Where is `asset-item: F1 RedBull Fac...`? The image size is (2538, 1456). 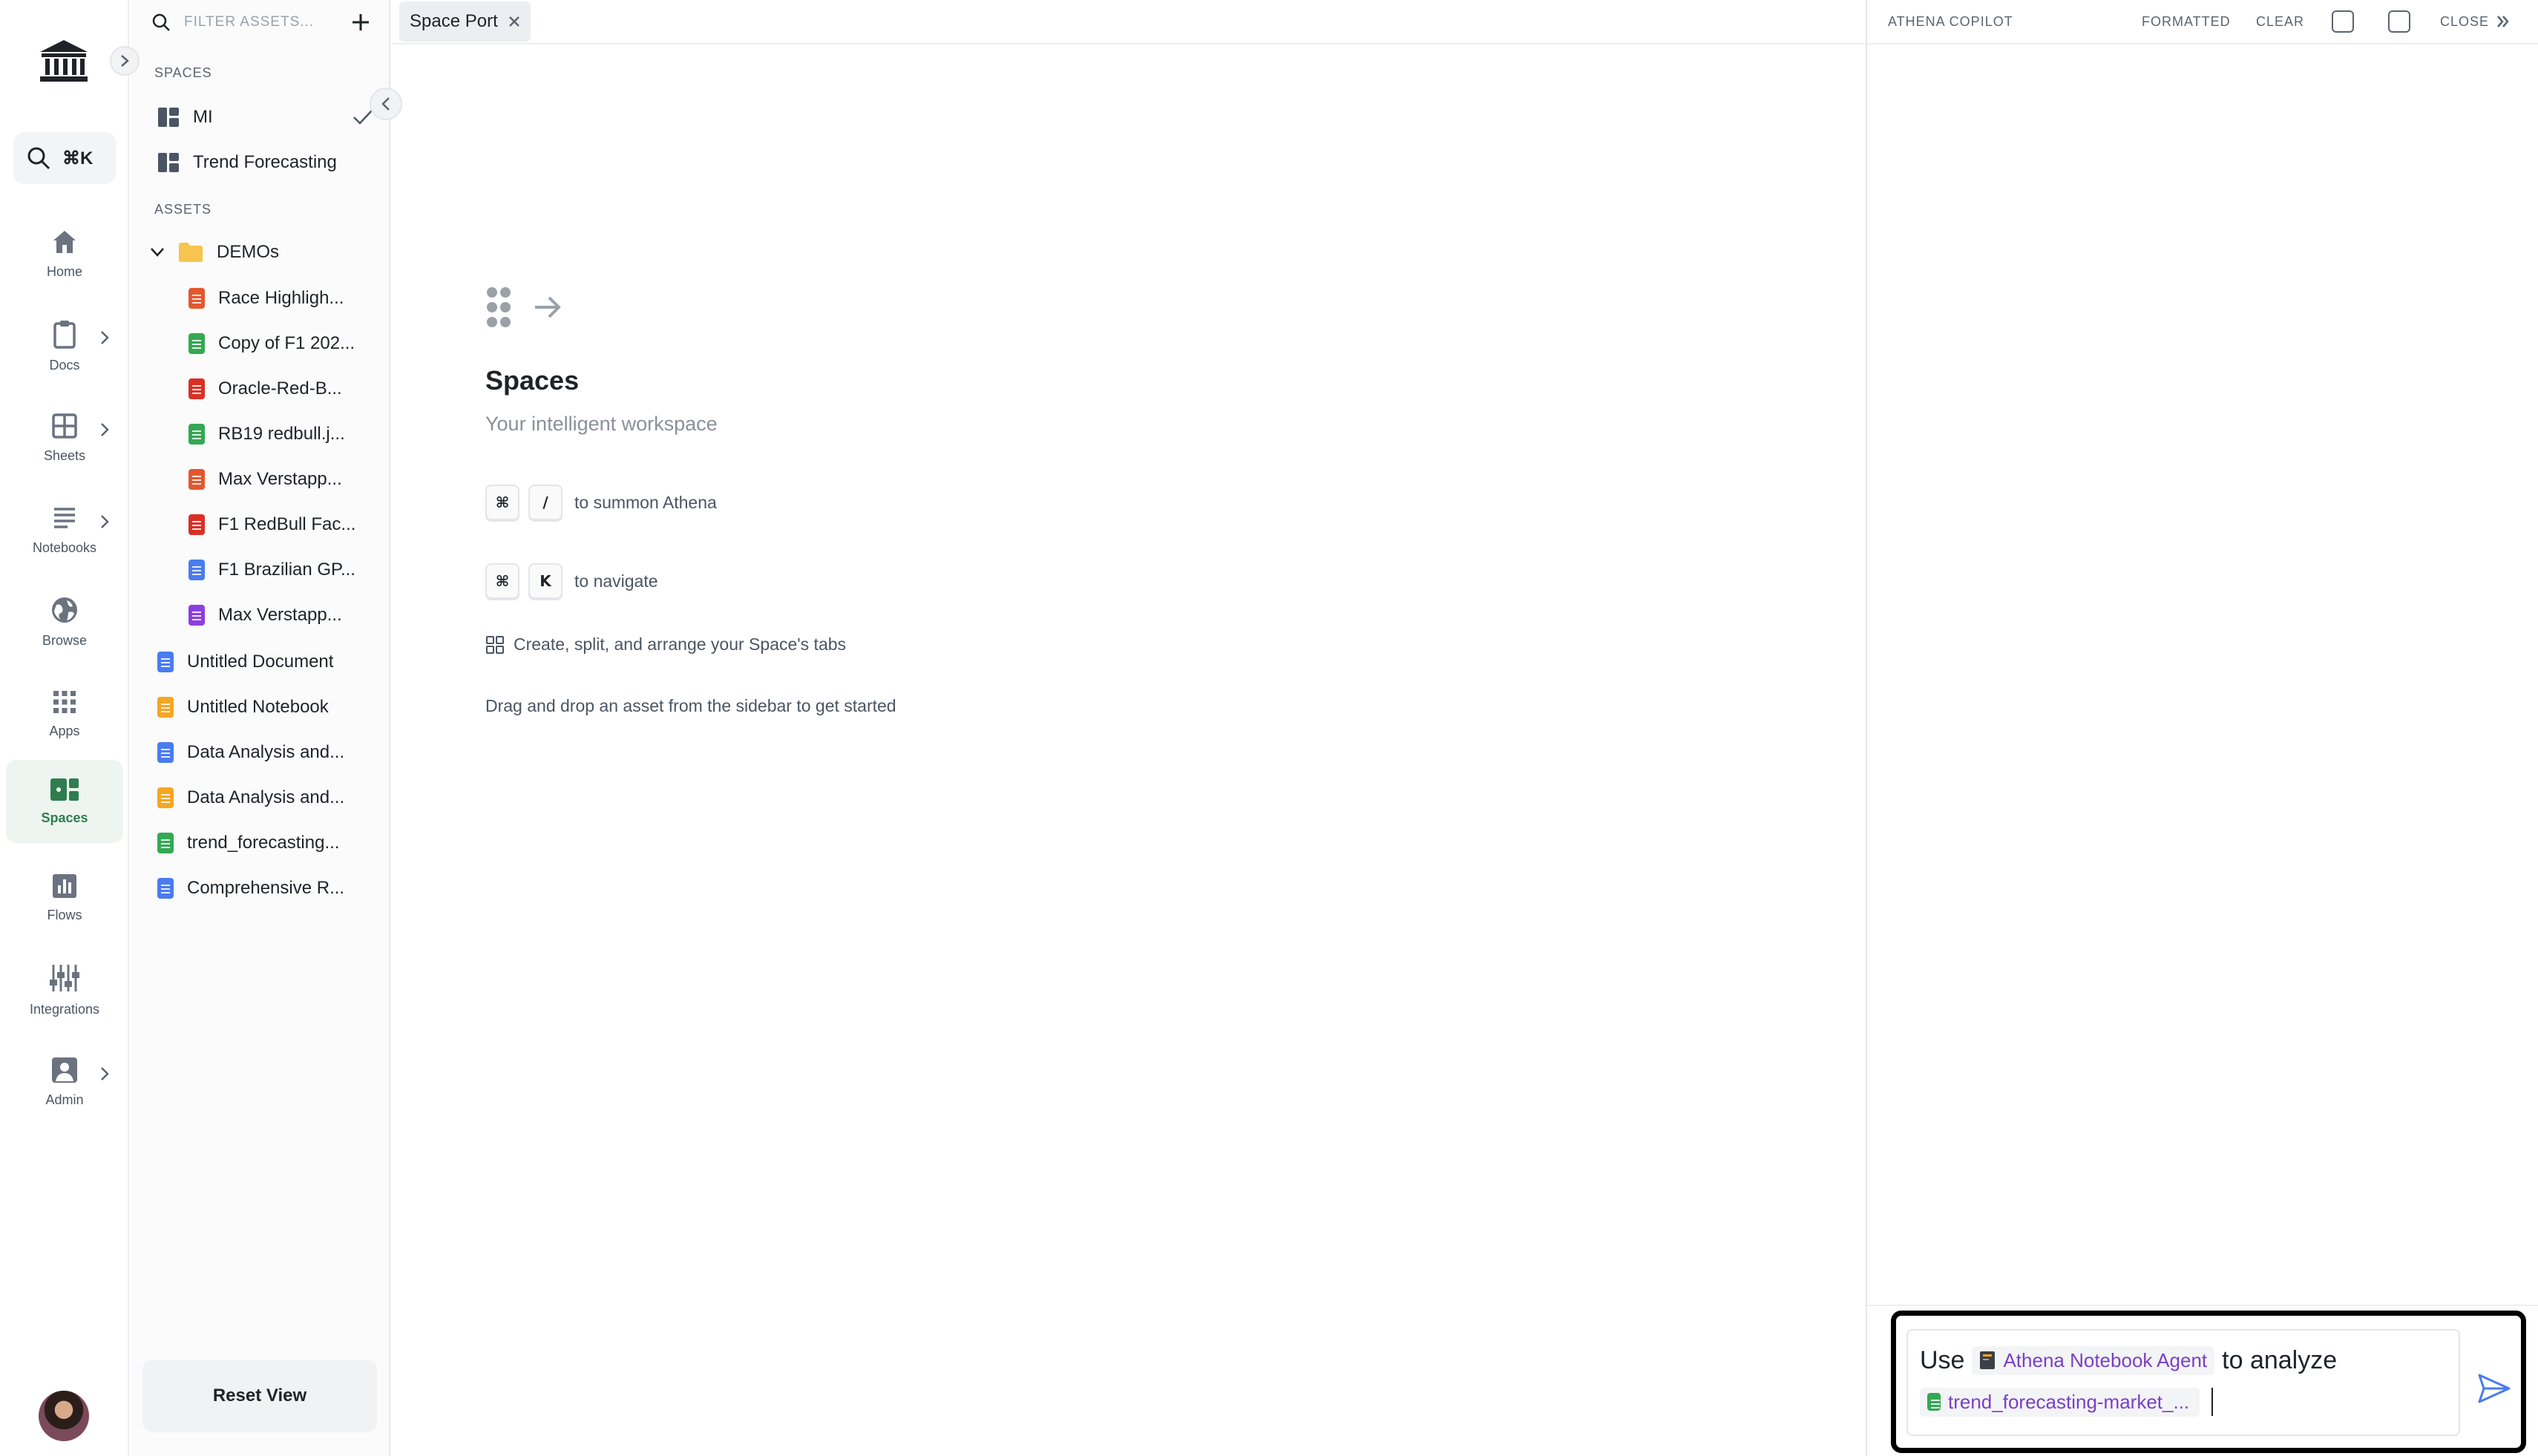
asset-item: F1 RedBull Fac... is located at coordinates (271, 525).